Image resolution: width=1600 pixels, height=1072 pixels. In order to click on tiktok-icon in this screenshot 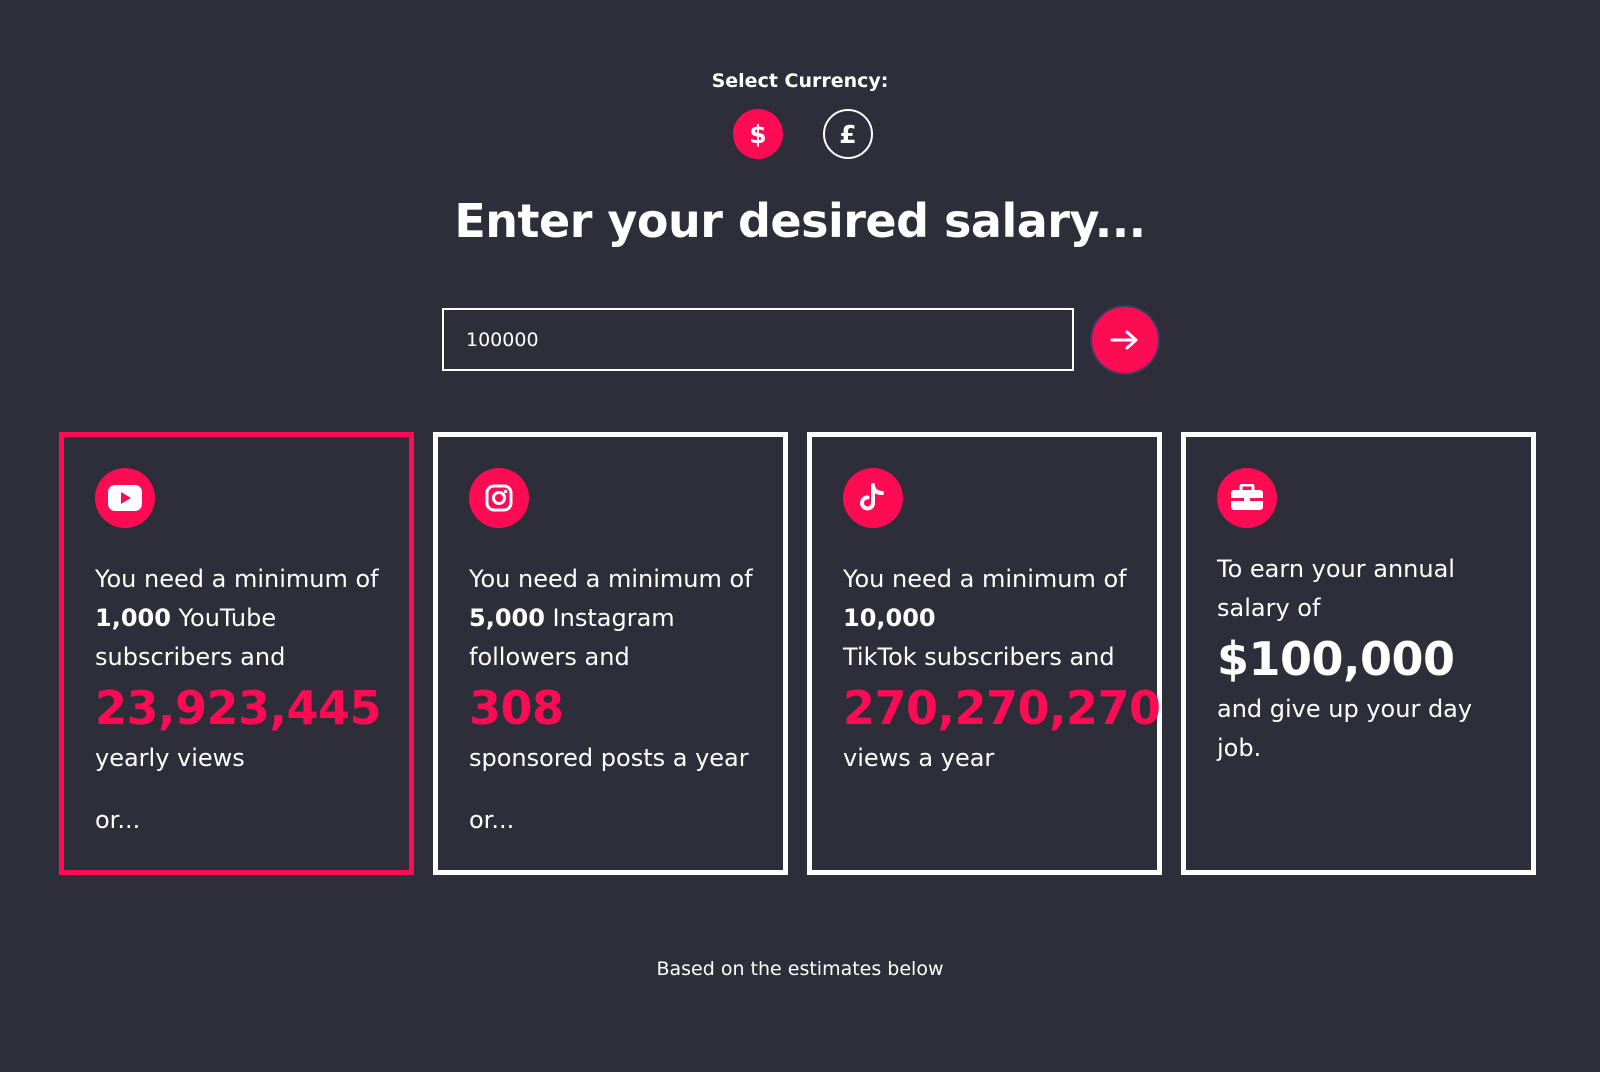, I will do `click(873, 498)`.